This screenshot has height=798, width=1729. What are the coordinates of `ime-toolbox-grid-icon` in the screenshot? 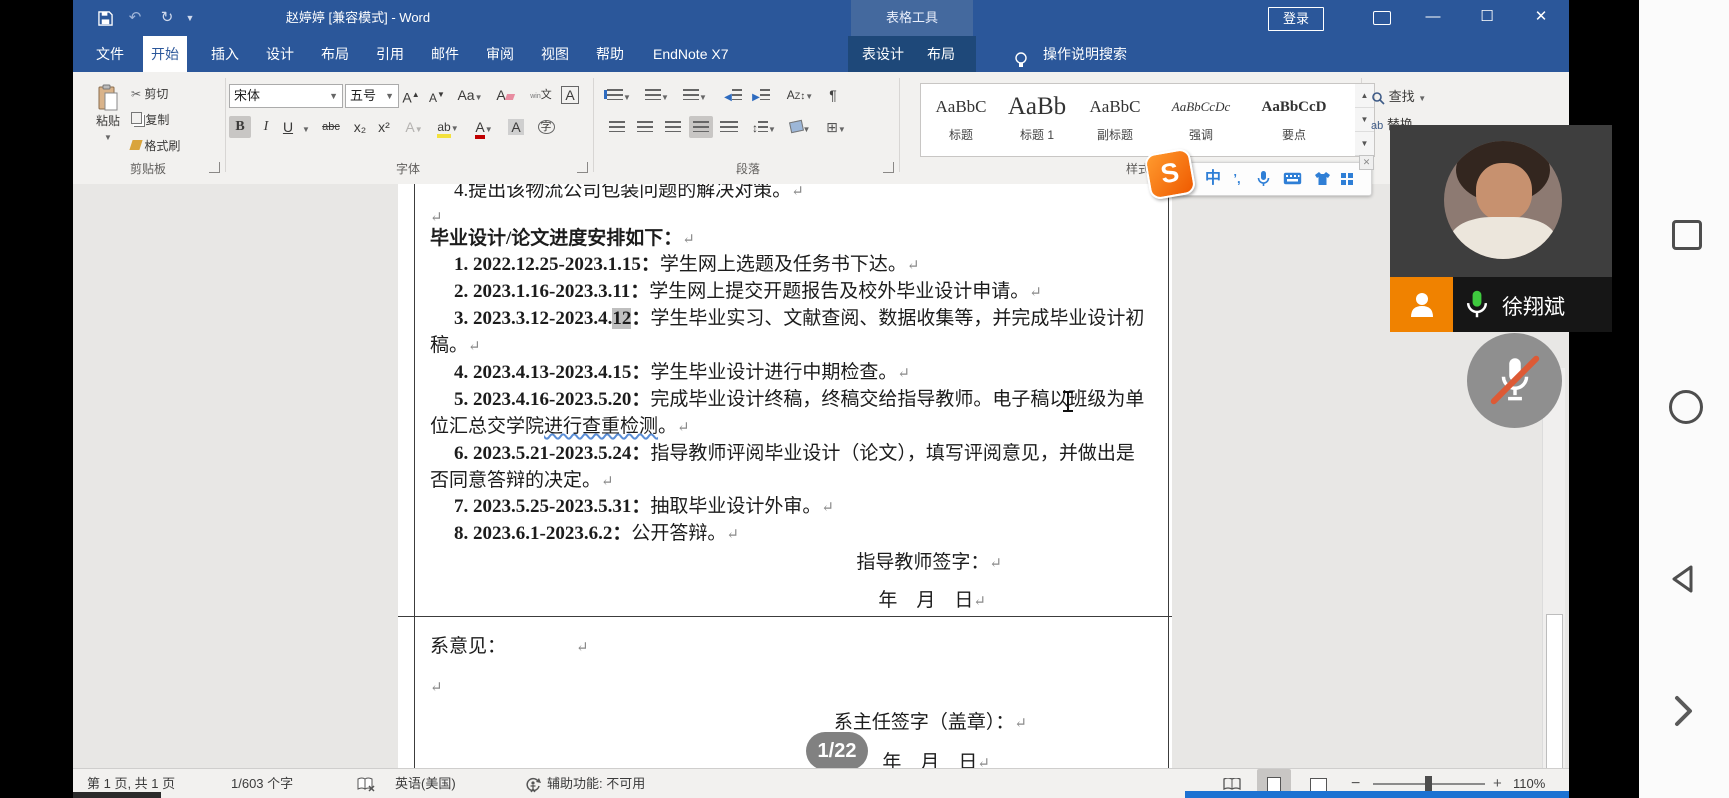 It's located at (1343, 175).